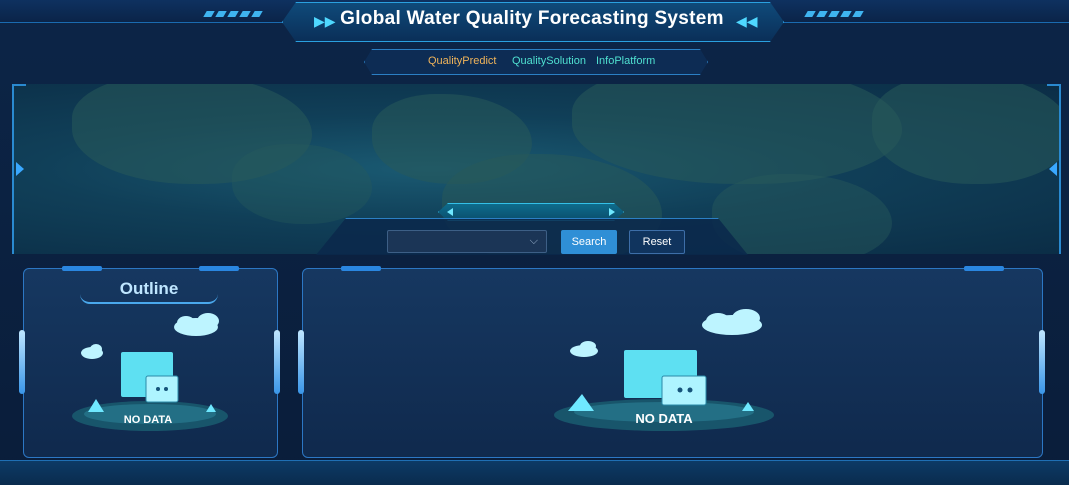 The height and width of the screenshot is (485, 1069). I want to click on nav-item-quality-solution: QualitySolution, so click(549, 61).